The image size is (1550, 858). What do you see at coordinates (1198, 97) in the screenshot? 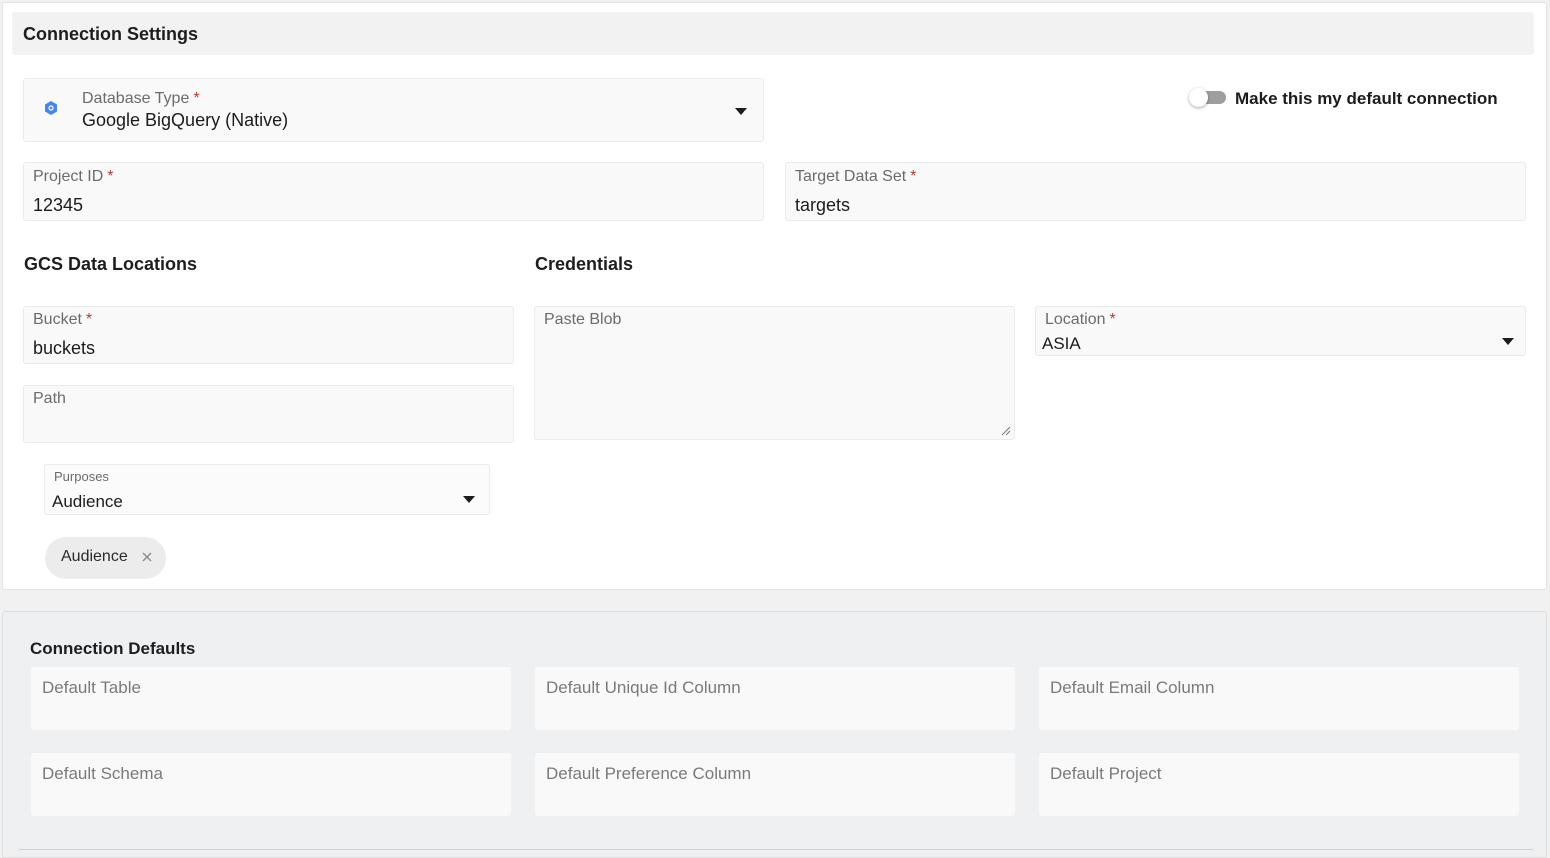
I see `toggle-knob` at bounding box center [1198, 97].